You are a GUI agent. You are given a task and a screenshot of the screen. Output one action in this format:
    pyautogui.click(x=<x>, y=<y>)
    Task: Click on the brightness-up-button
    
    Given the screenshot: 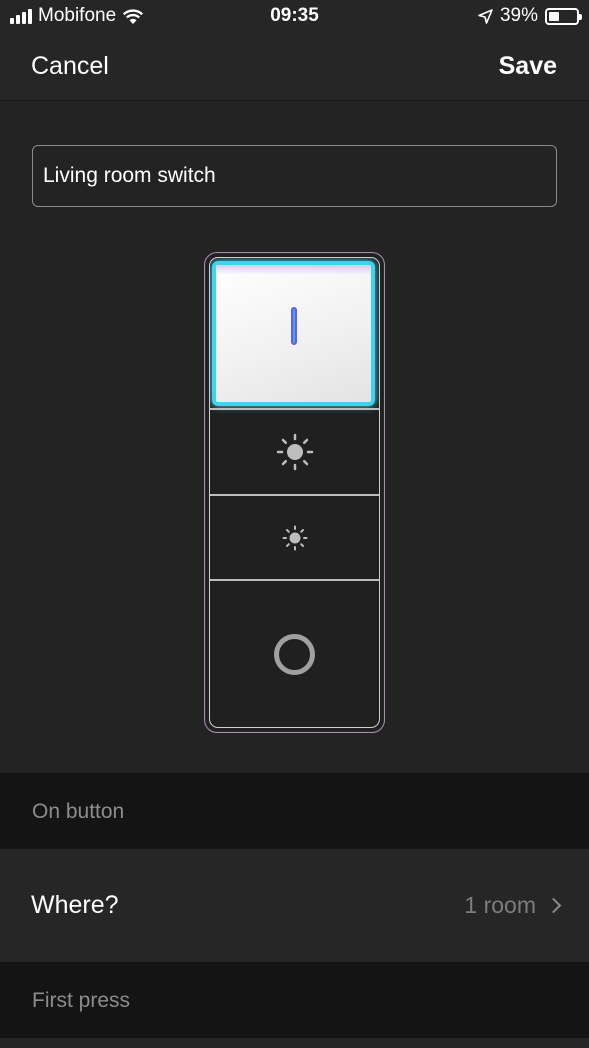 What is the action you would take?
    pyautogui.click(x=294, y=451)
    